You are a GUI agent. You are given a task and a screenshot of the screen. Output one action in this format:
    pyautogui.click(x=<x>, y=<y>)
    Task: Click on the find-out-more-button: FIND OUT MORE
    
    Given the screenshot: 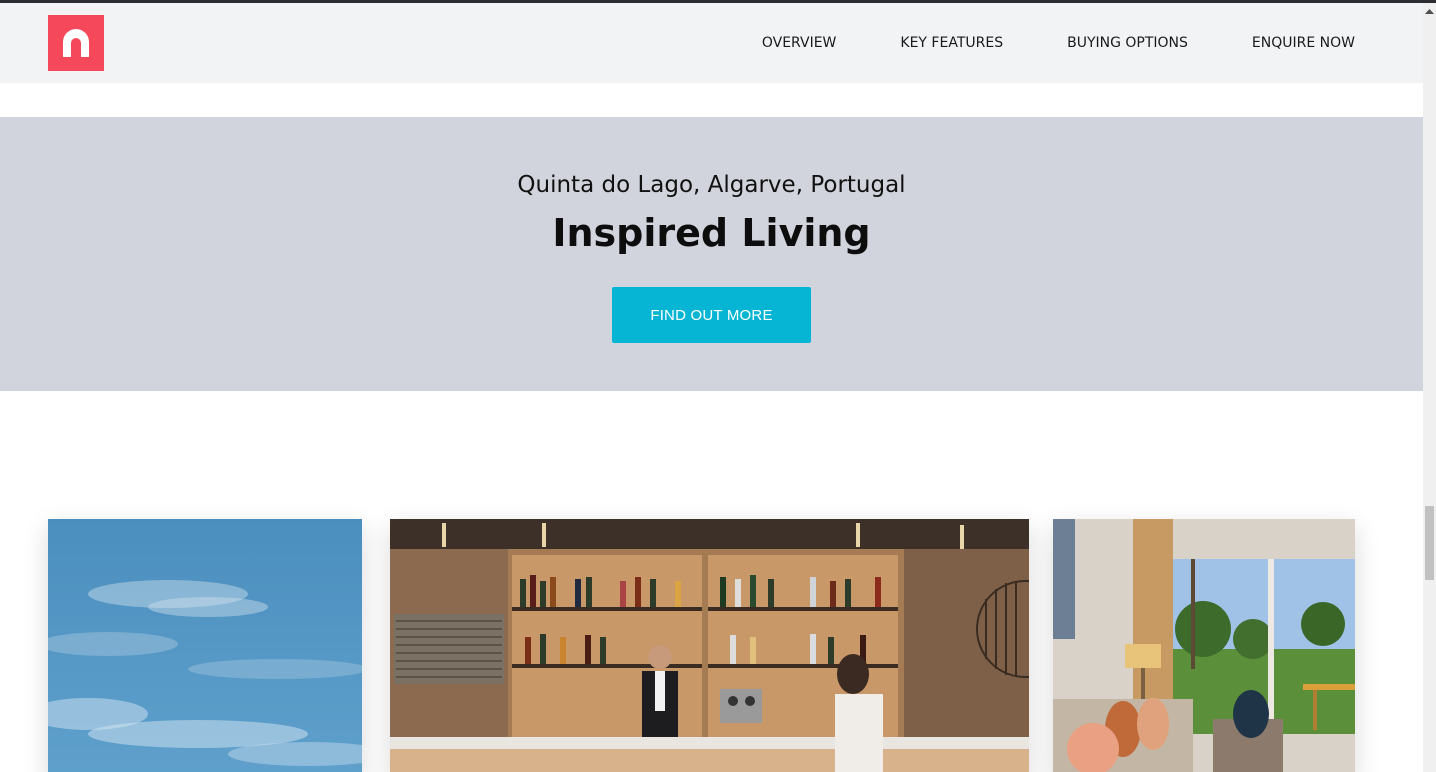 What is the action you would take?
    pyautogui.click(x=711, y=315)
    